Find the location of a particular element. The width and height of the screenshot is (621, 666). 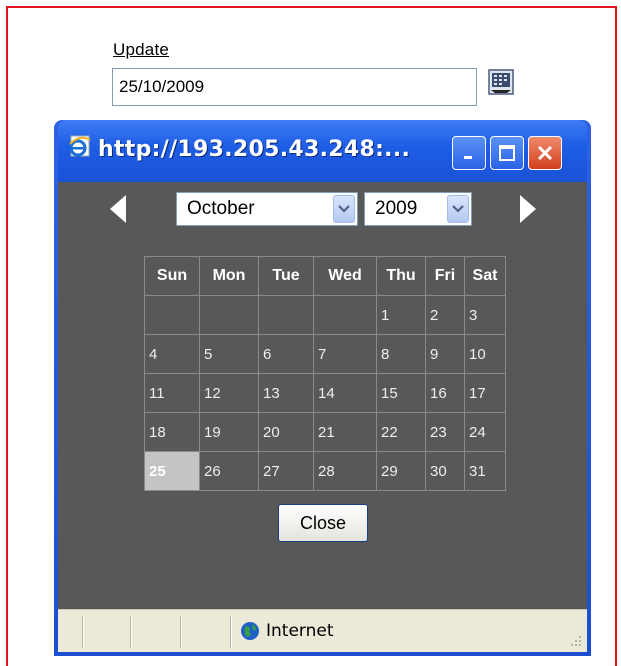

globe-icon is located at coordinates (250, 631).